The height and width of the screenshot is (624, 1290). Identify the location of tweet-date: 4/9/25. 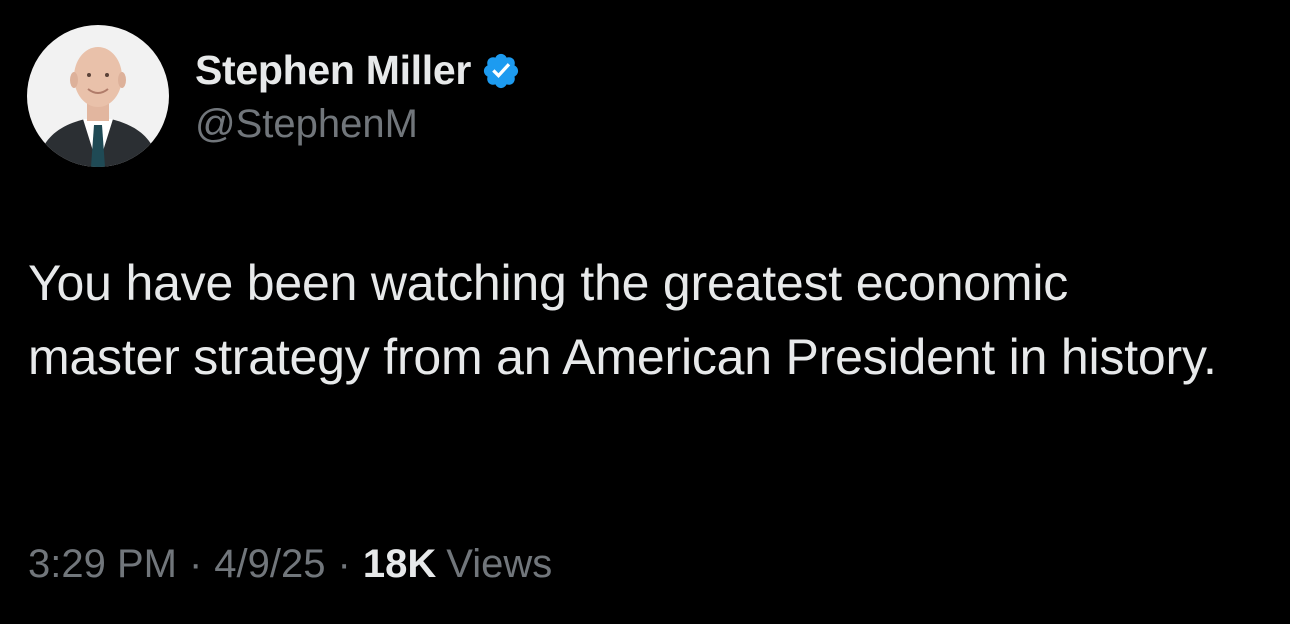
(269, 564).